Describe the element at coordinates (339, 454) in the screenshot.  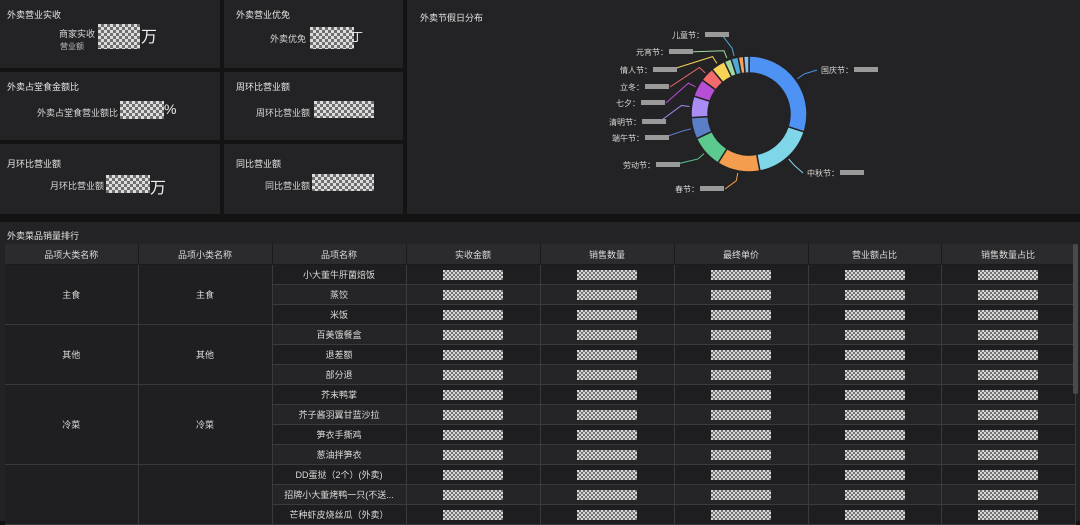
I see `cell-item-name: 葱油拌笋衣` at that location.